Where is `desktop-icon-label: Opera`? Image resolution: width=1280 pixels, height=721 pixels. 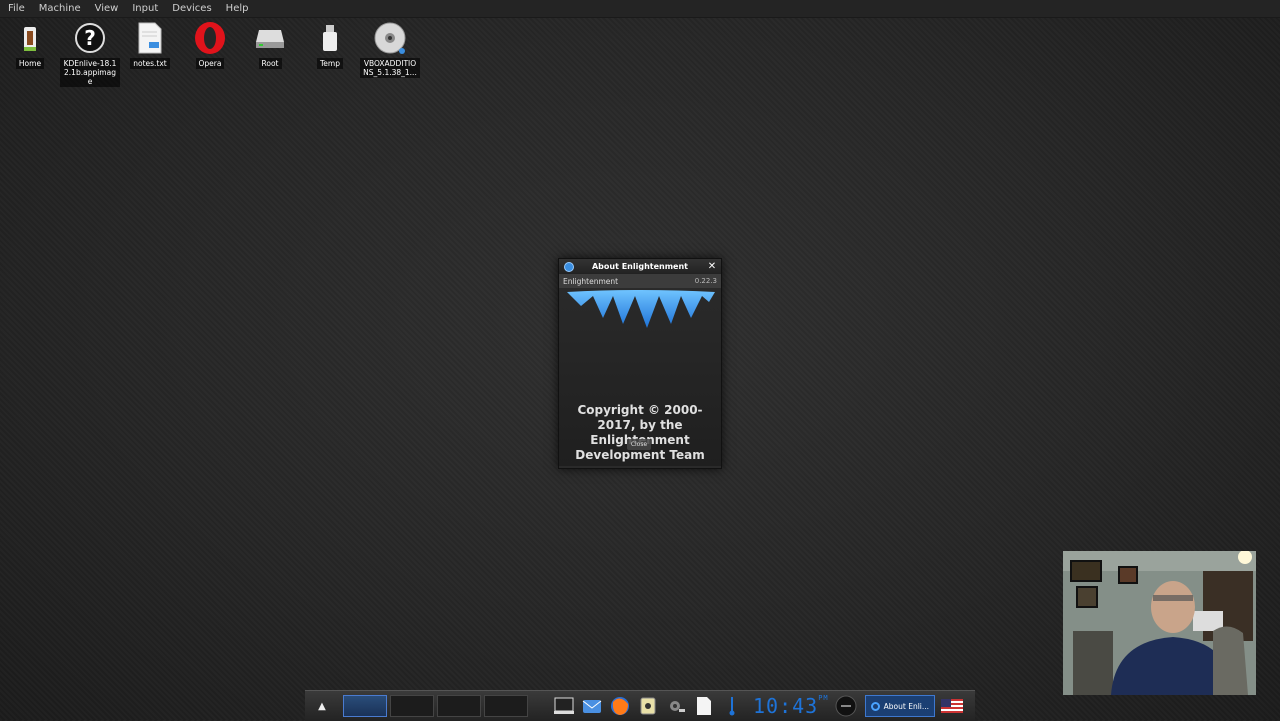 desktop-icon-label: Opera is located at coordinates (210, 63).